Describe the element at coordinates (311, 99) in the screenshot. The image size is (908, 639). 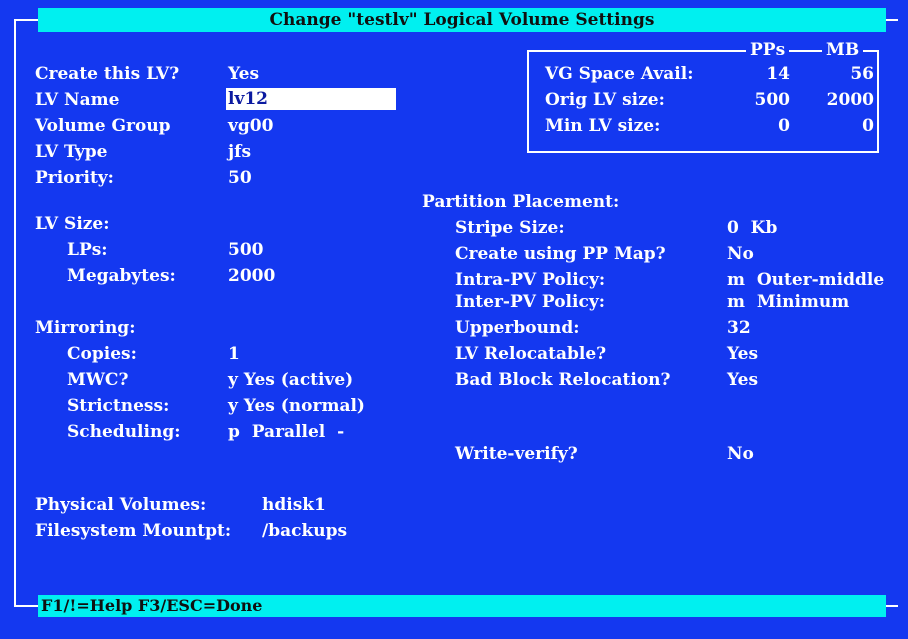
I see `lv-name-input: lv12` at that location.